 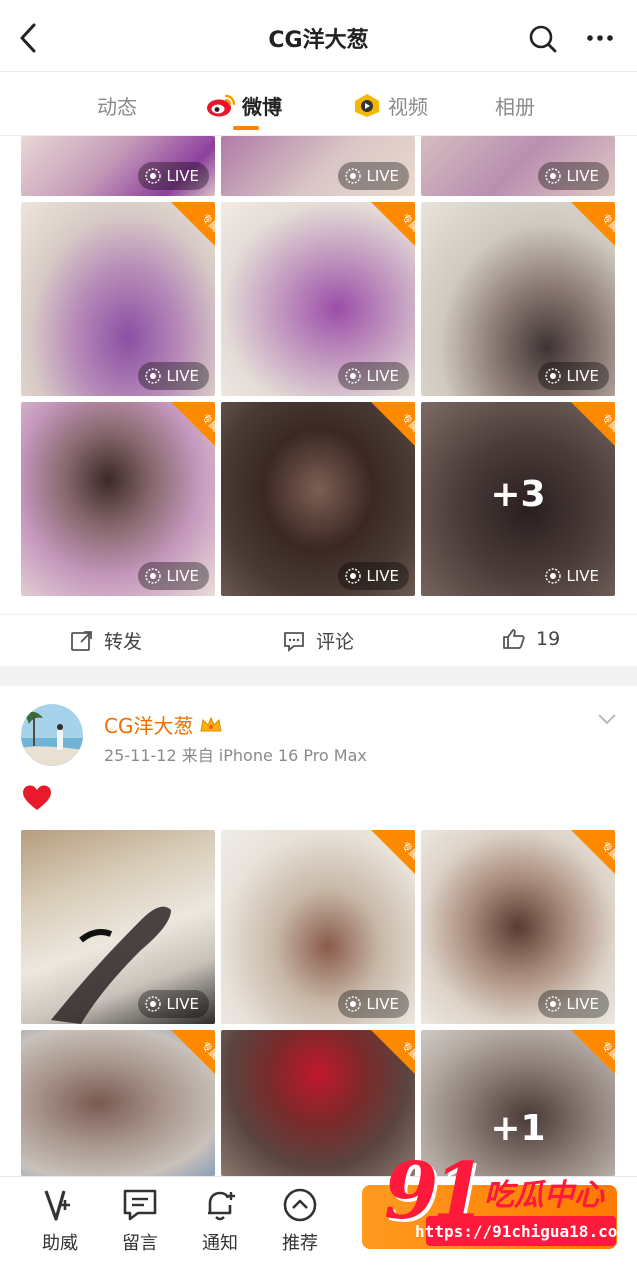 I want to click on heart-emoji-icon, so click(x=37, y=797).